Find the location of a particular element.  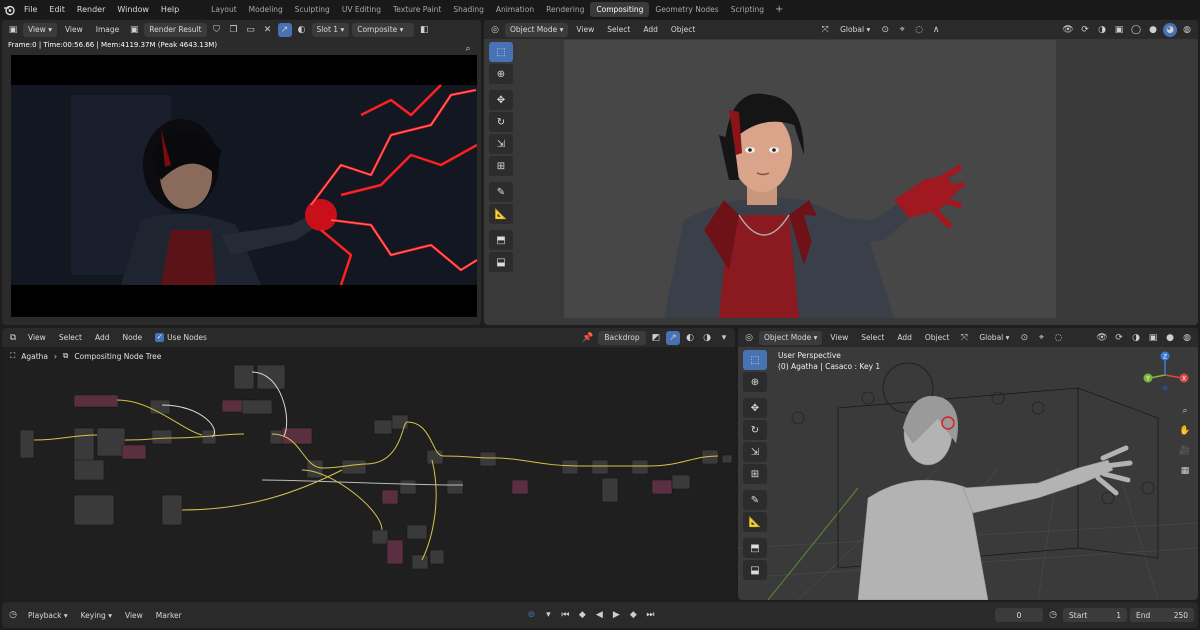

tab-uv-editing: UV Editing is located at coordinates (361, 9).